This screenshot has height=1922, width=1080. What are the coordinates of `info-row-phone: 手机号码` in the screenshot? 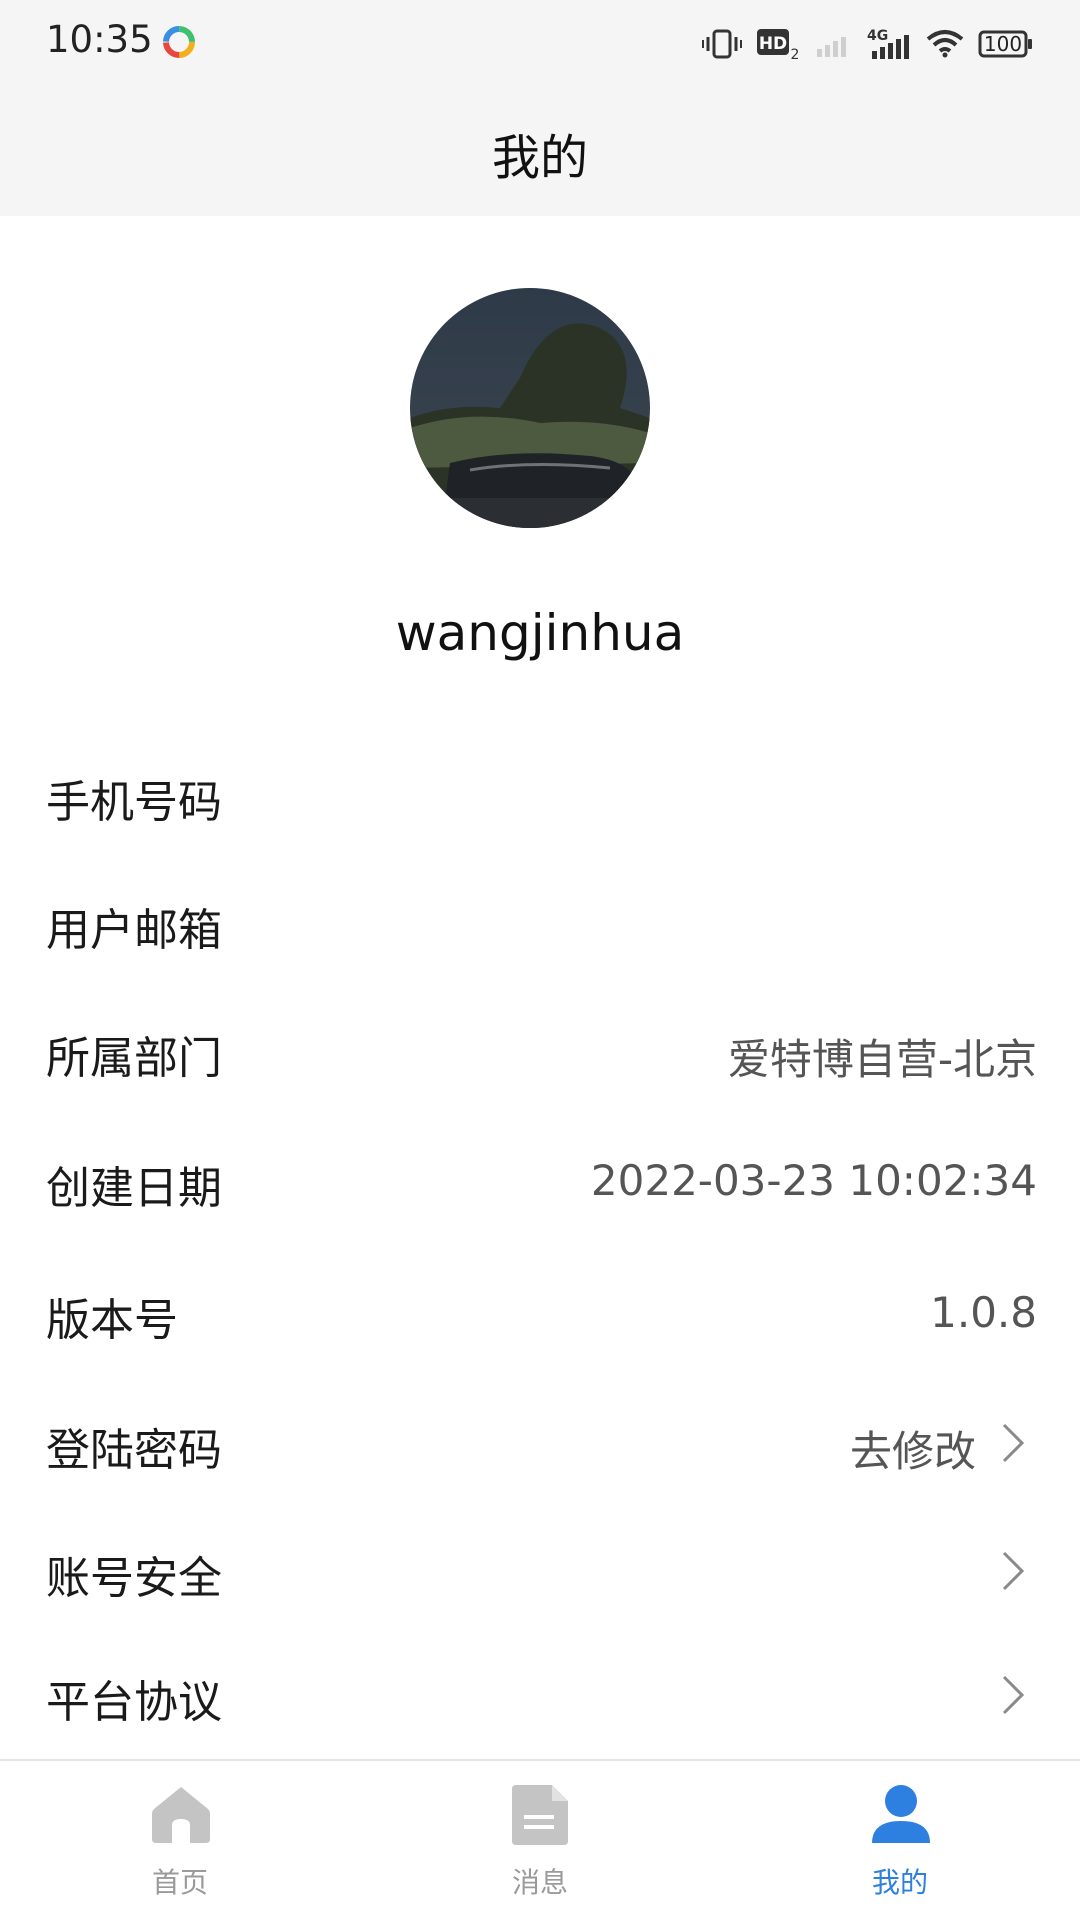 It's located at (540, 795).